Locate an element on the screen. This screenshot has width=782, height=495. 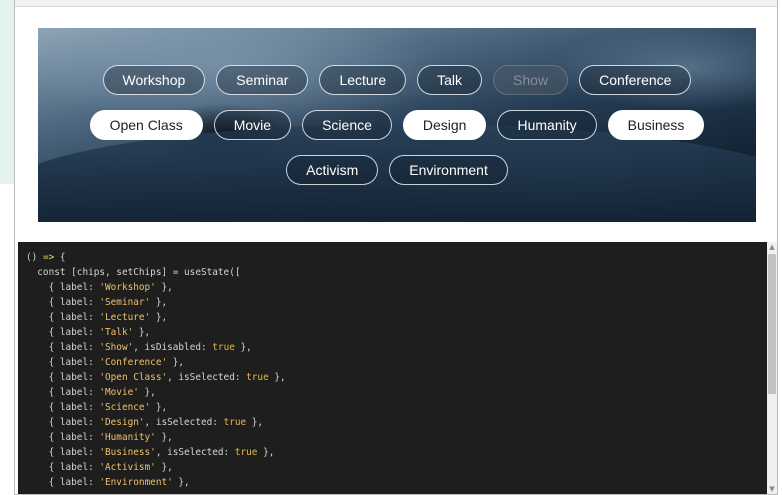
chip-show: Show is located at coordinates (531, 80).